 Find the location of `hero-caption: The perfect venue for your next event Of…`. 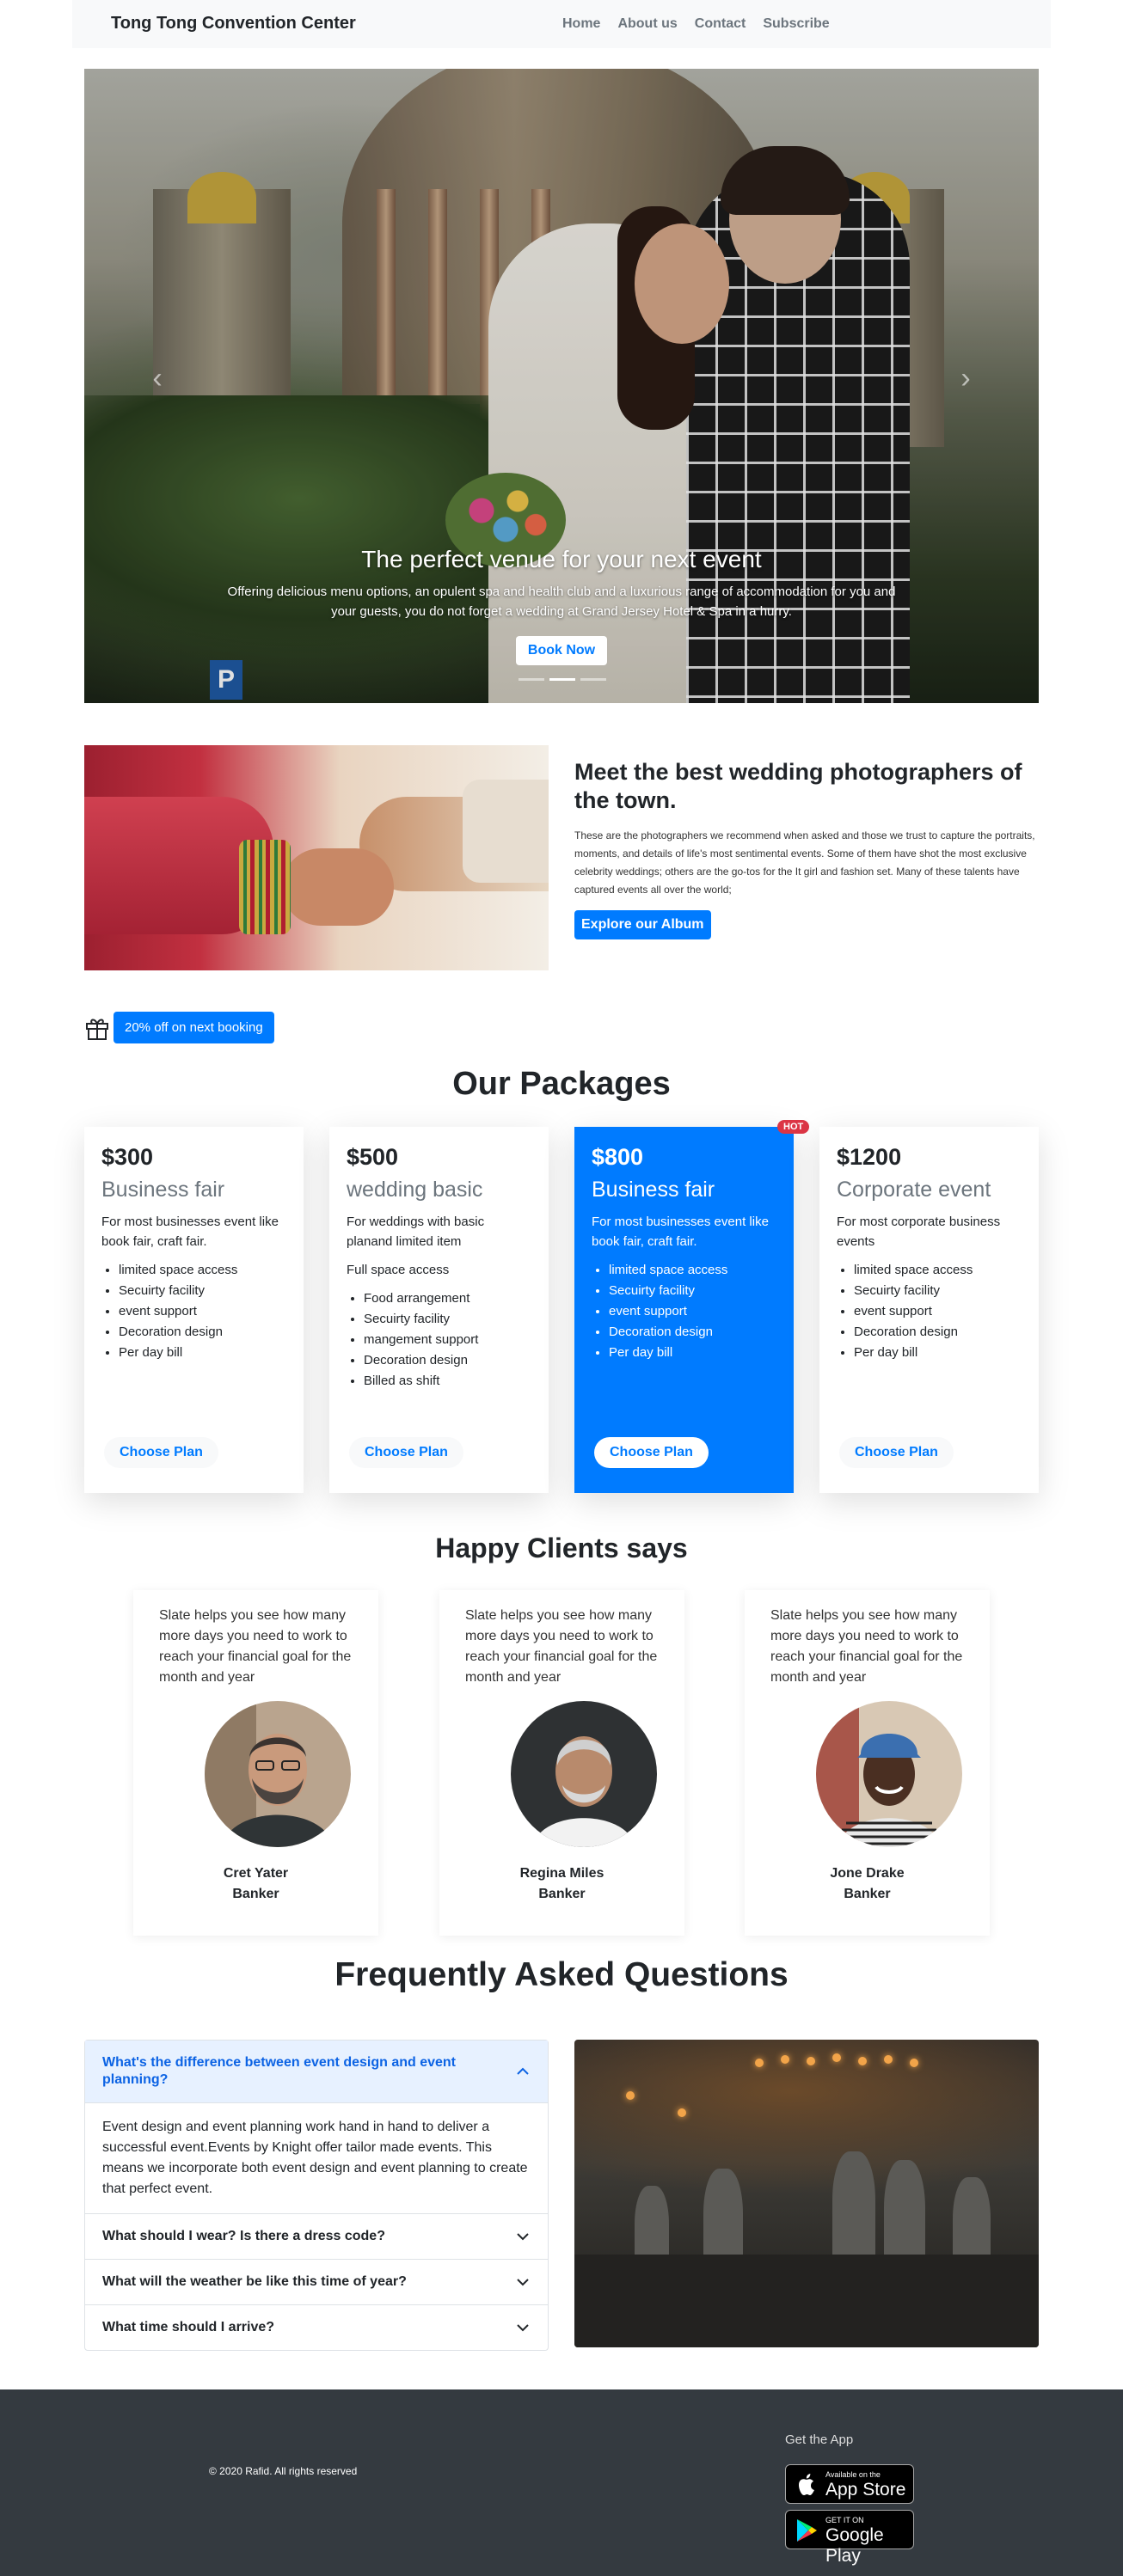

hero-caption: The perfect venue for your next event Of… is located at coordinates (561, 605).